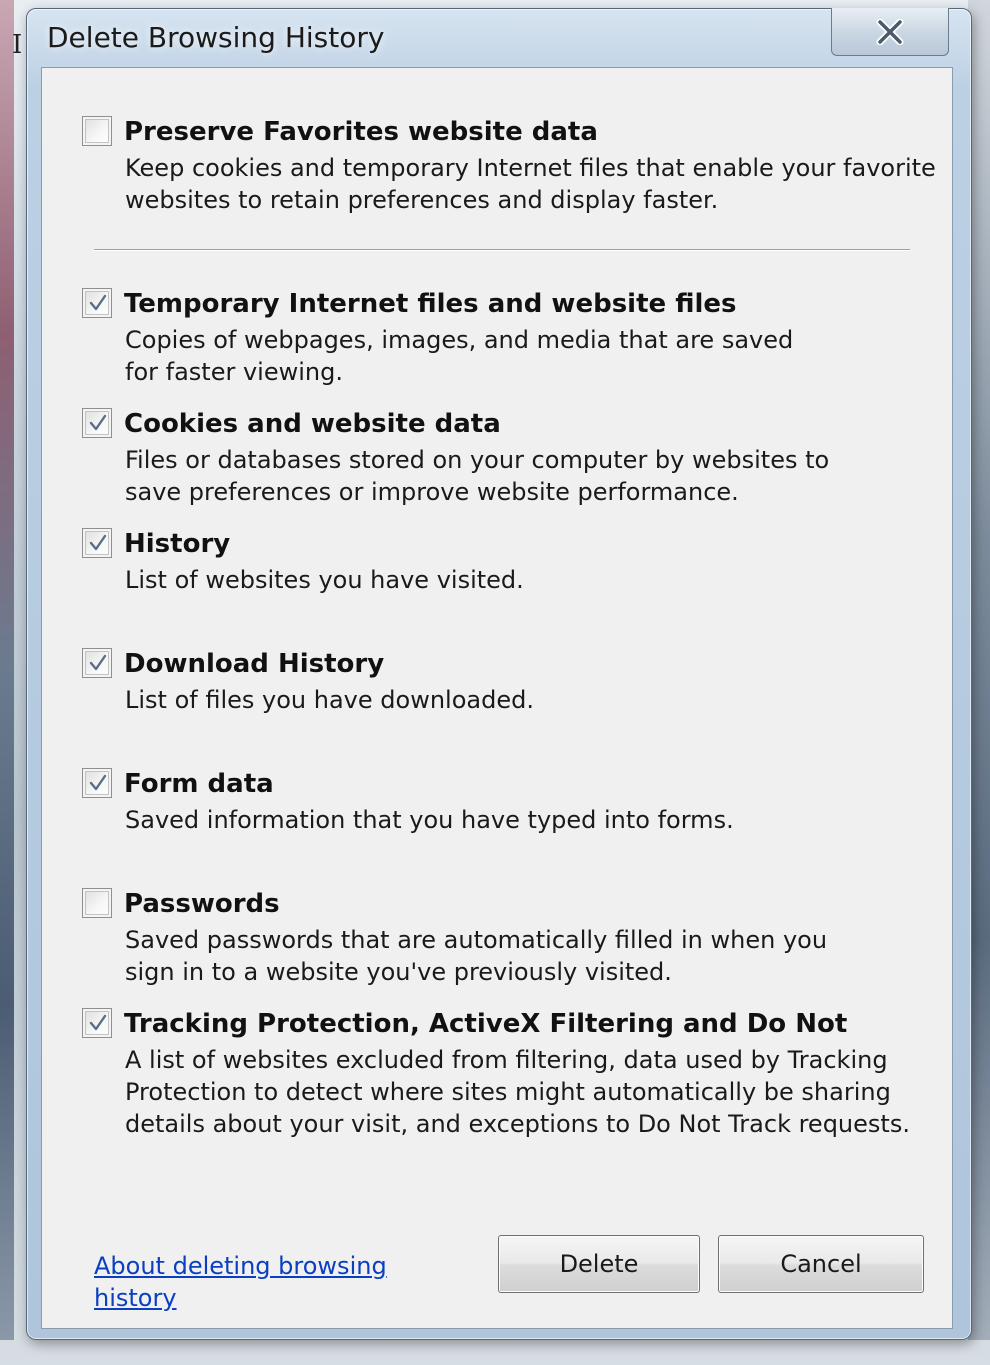 Image resolution: width=990 pixels, height=1365 pixels. I want to click on checkbox-cookies, so click(97, 423).